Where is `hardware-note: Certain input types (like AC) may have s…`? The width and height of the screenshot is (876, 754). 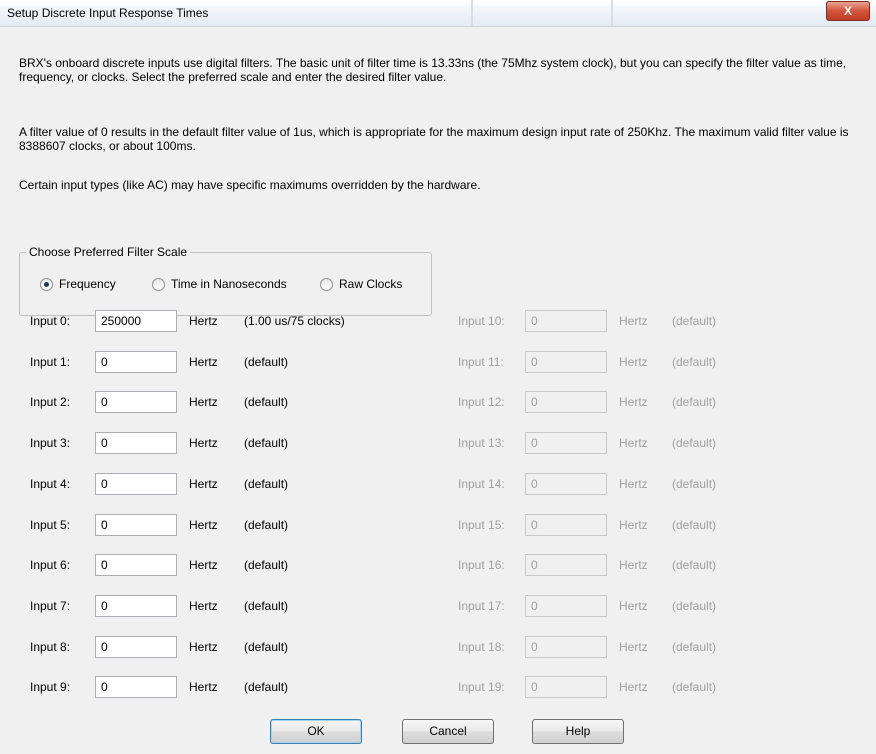 hardware-note: Certain input types (like AC) may have s… is located at coordinates (250, 185).